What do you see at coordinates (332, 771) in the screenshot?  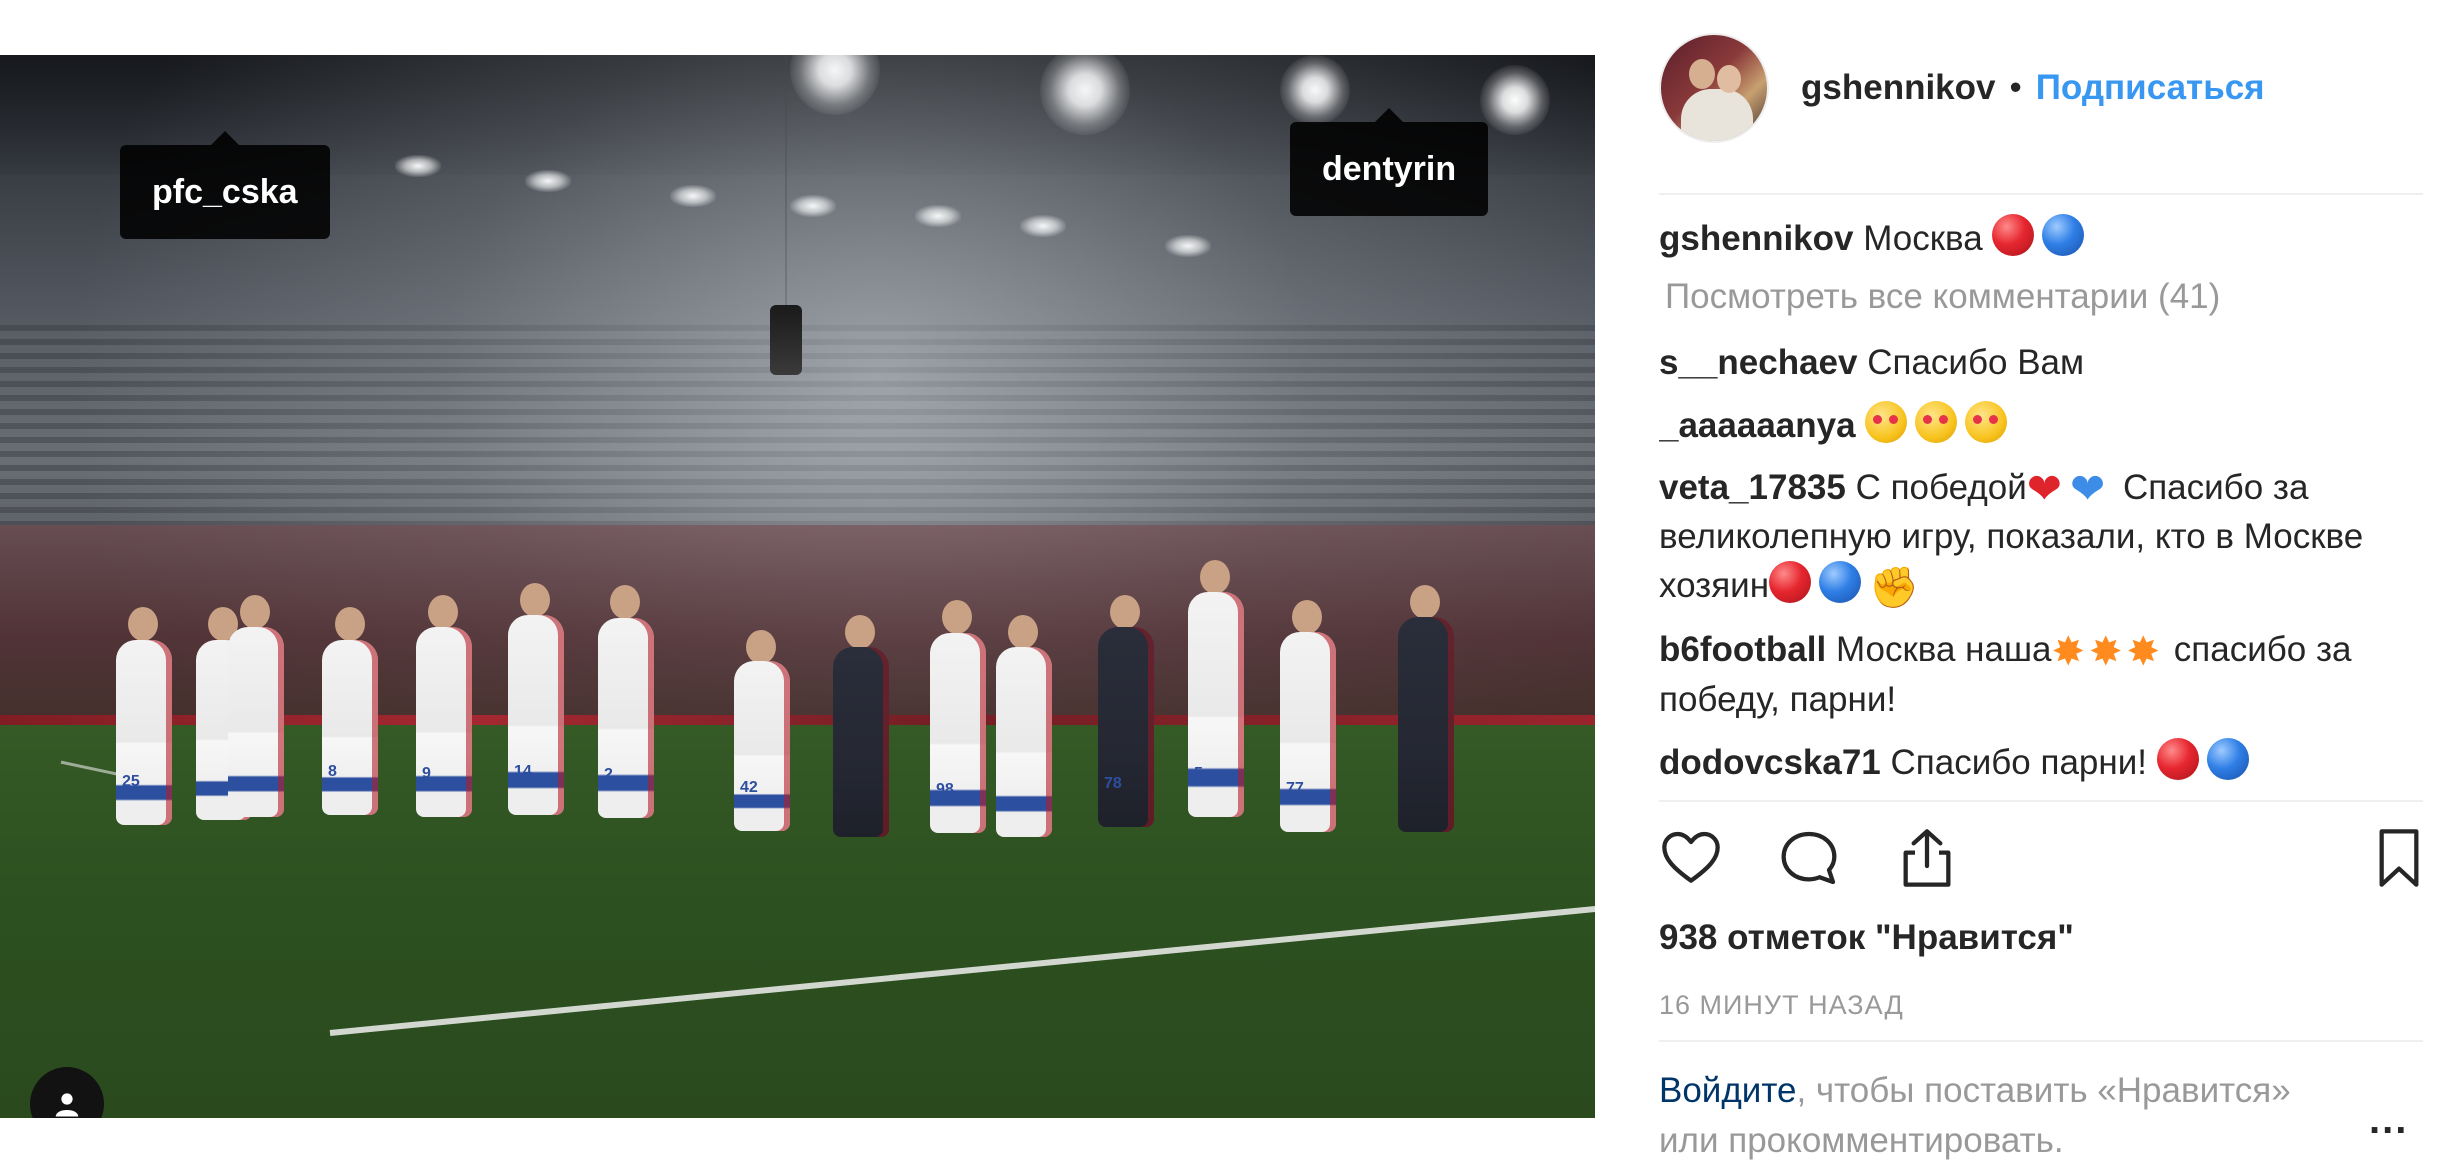 I see `jersey-number: 8` at bounding box center [332, 771].